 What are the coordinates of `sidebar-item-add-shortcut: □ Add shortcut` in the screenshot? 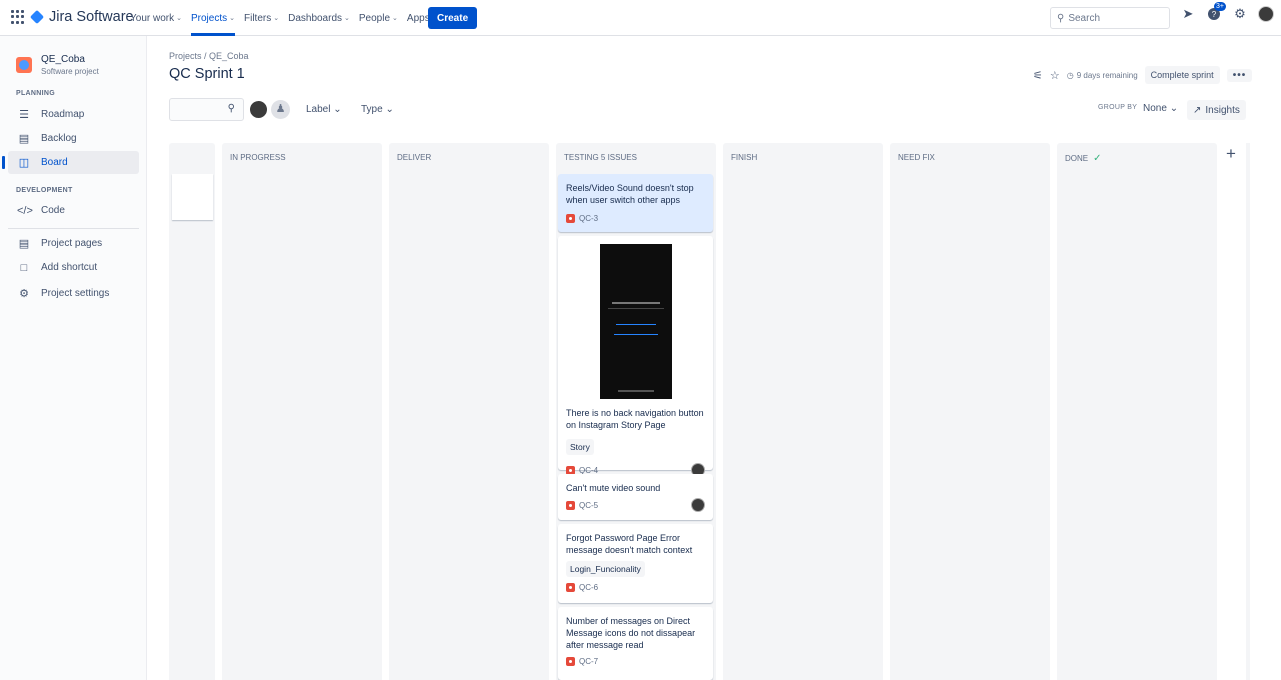 It's located at (73, 267).